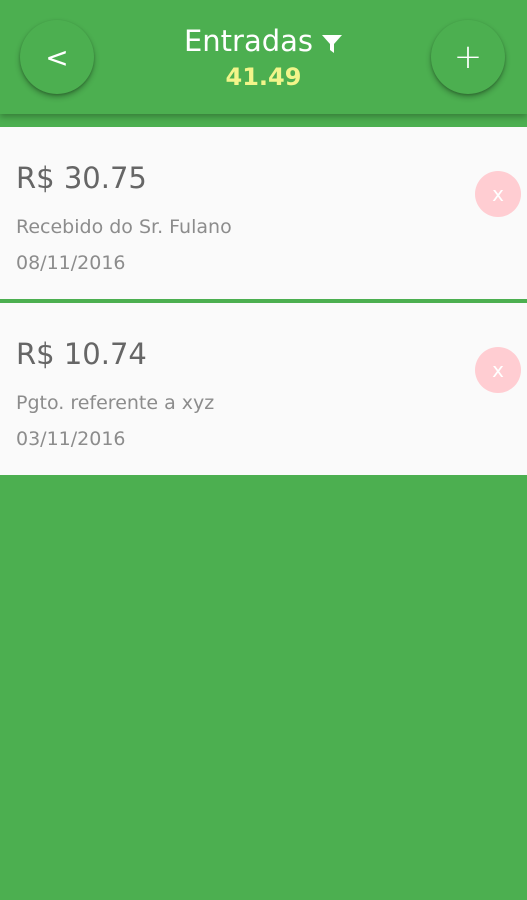 Image resolution: width=527 pixels, height=900 pixels. What do you see at coordinates (81, 354) in the screenshot?
I see `entry-amount: R$ 10.74` at bounding box center [81, 354].